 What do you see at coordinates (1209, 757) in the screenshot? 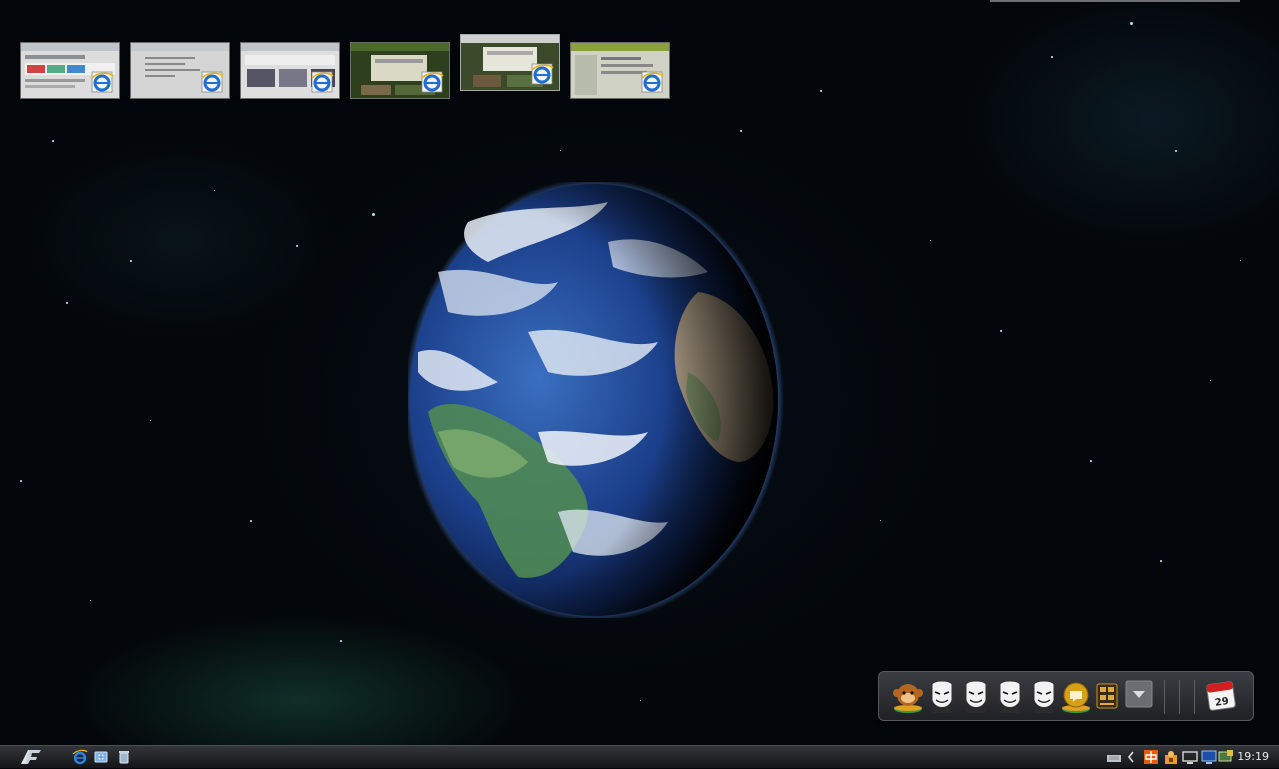
I see `network-icon` at bounding box center [1209, 757].